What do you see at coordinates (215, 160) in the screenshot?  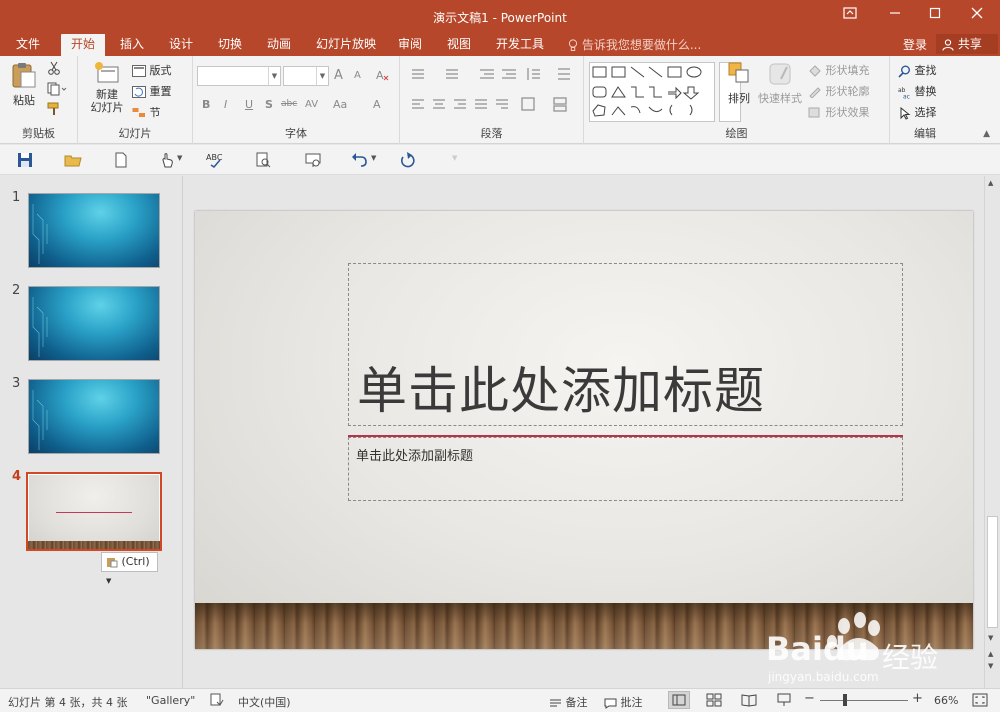 I see `spelling-icon: ABC` at bounding box center [215, 160].